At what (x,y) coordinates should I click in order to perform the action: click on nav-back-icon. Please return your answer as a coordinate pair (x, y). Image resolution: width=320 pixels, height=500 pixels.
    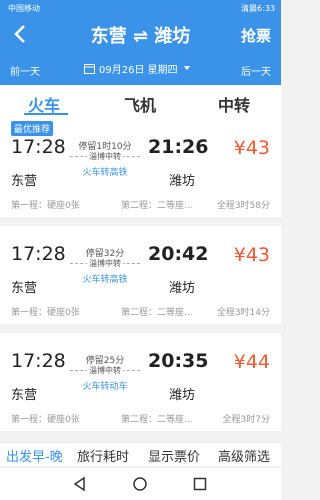
    Looking at the image, I should click on (80, 484).